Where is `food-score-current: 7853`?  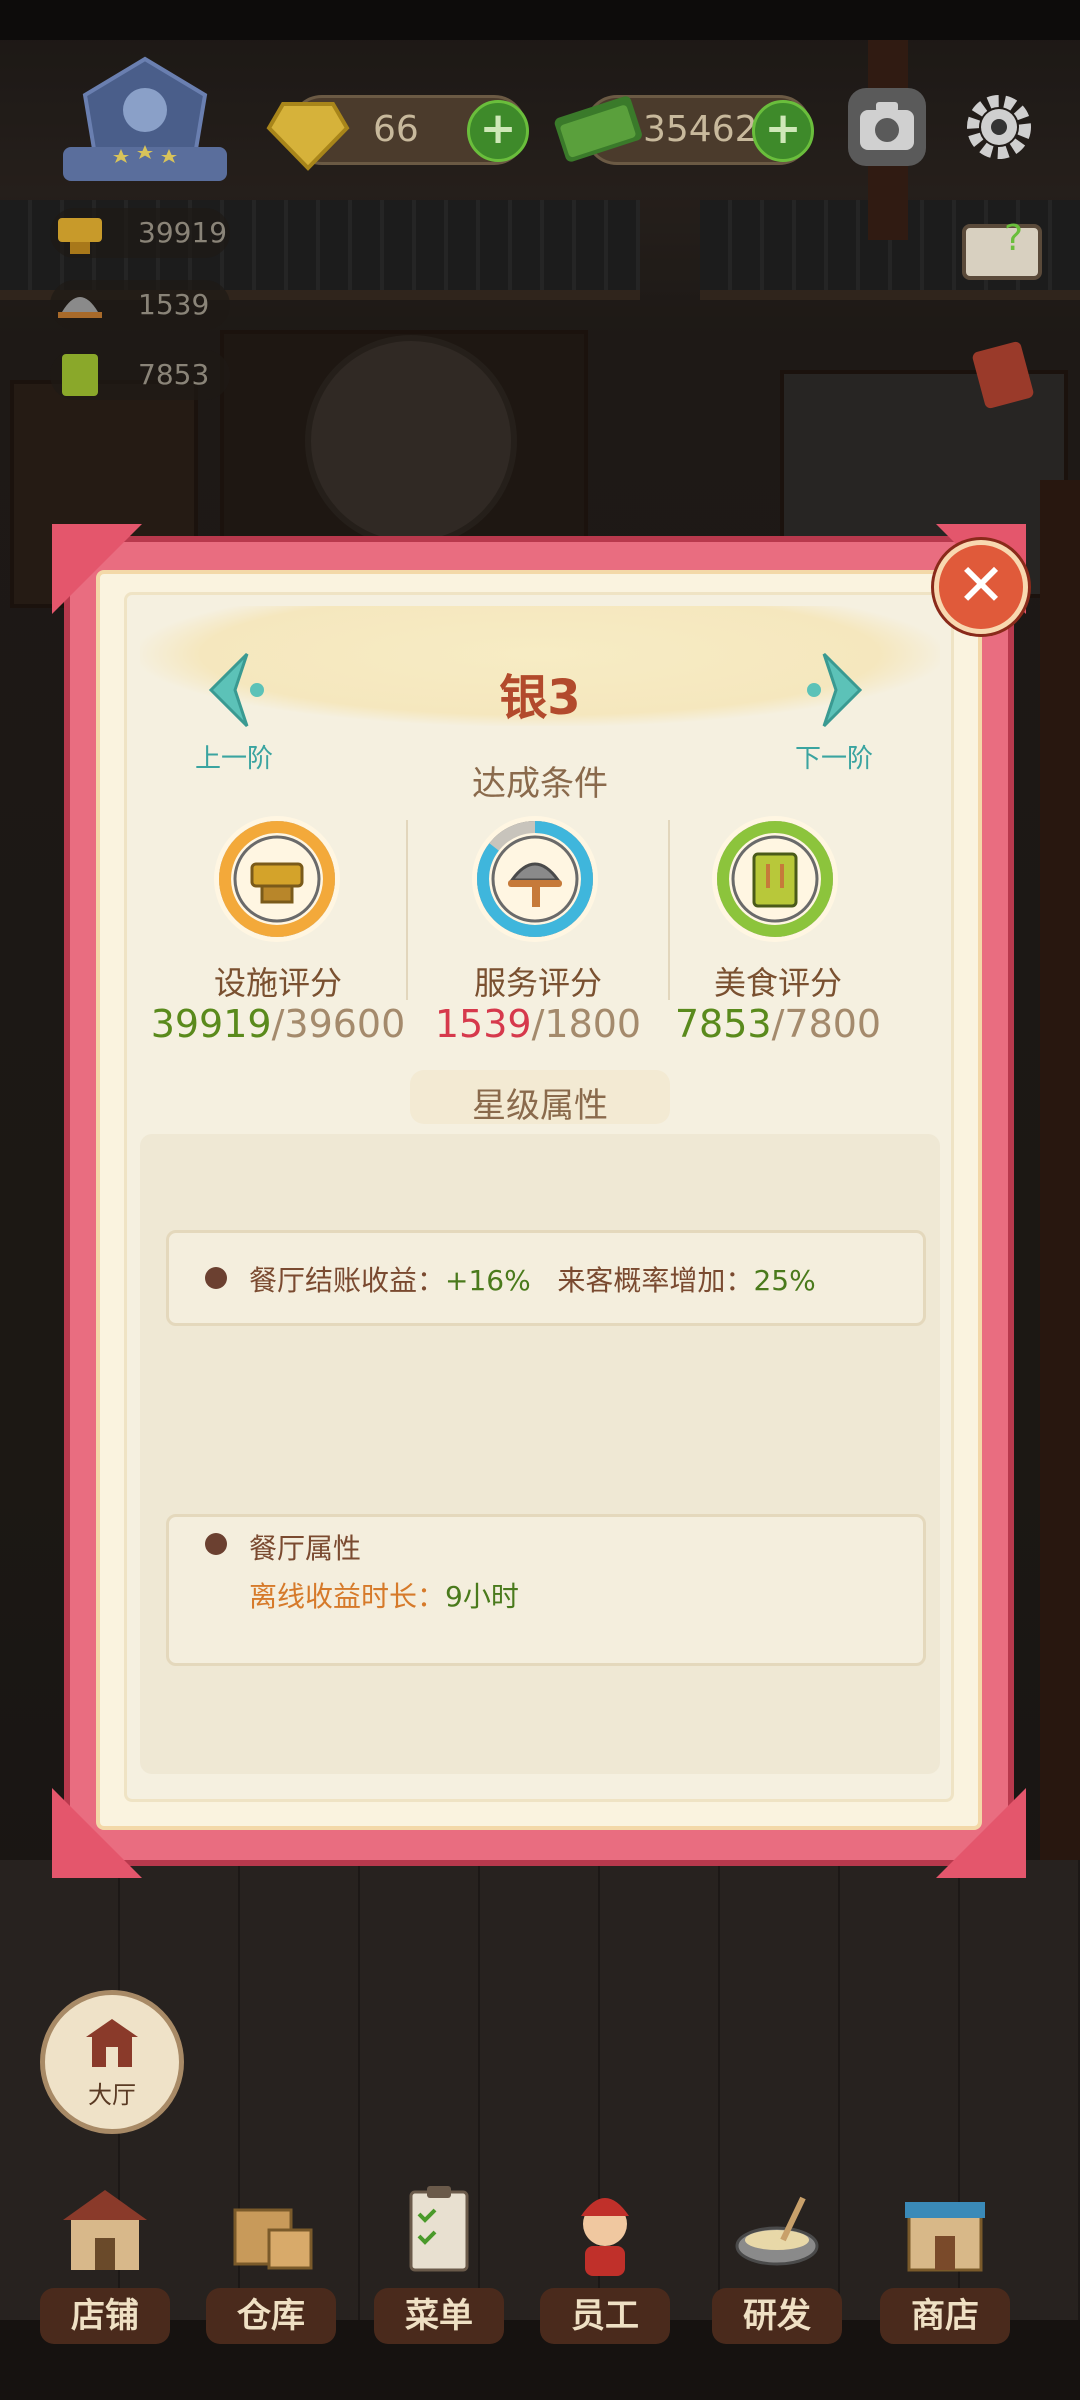
food-score-current: 7853 is located at coordinates (723, 1024).